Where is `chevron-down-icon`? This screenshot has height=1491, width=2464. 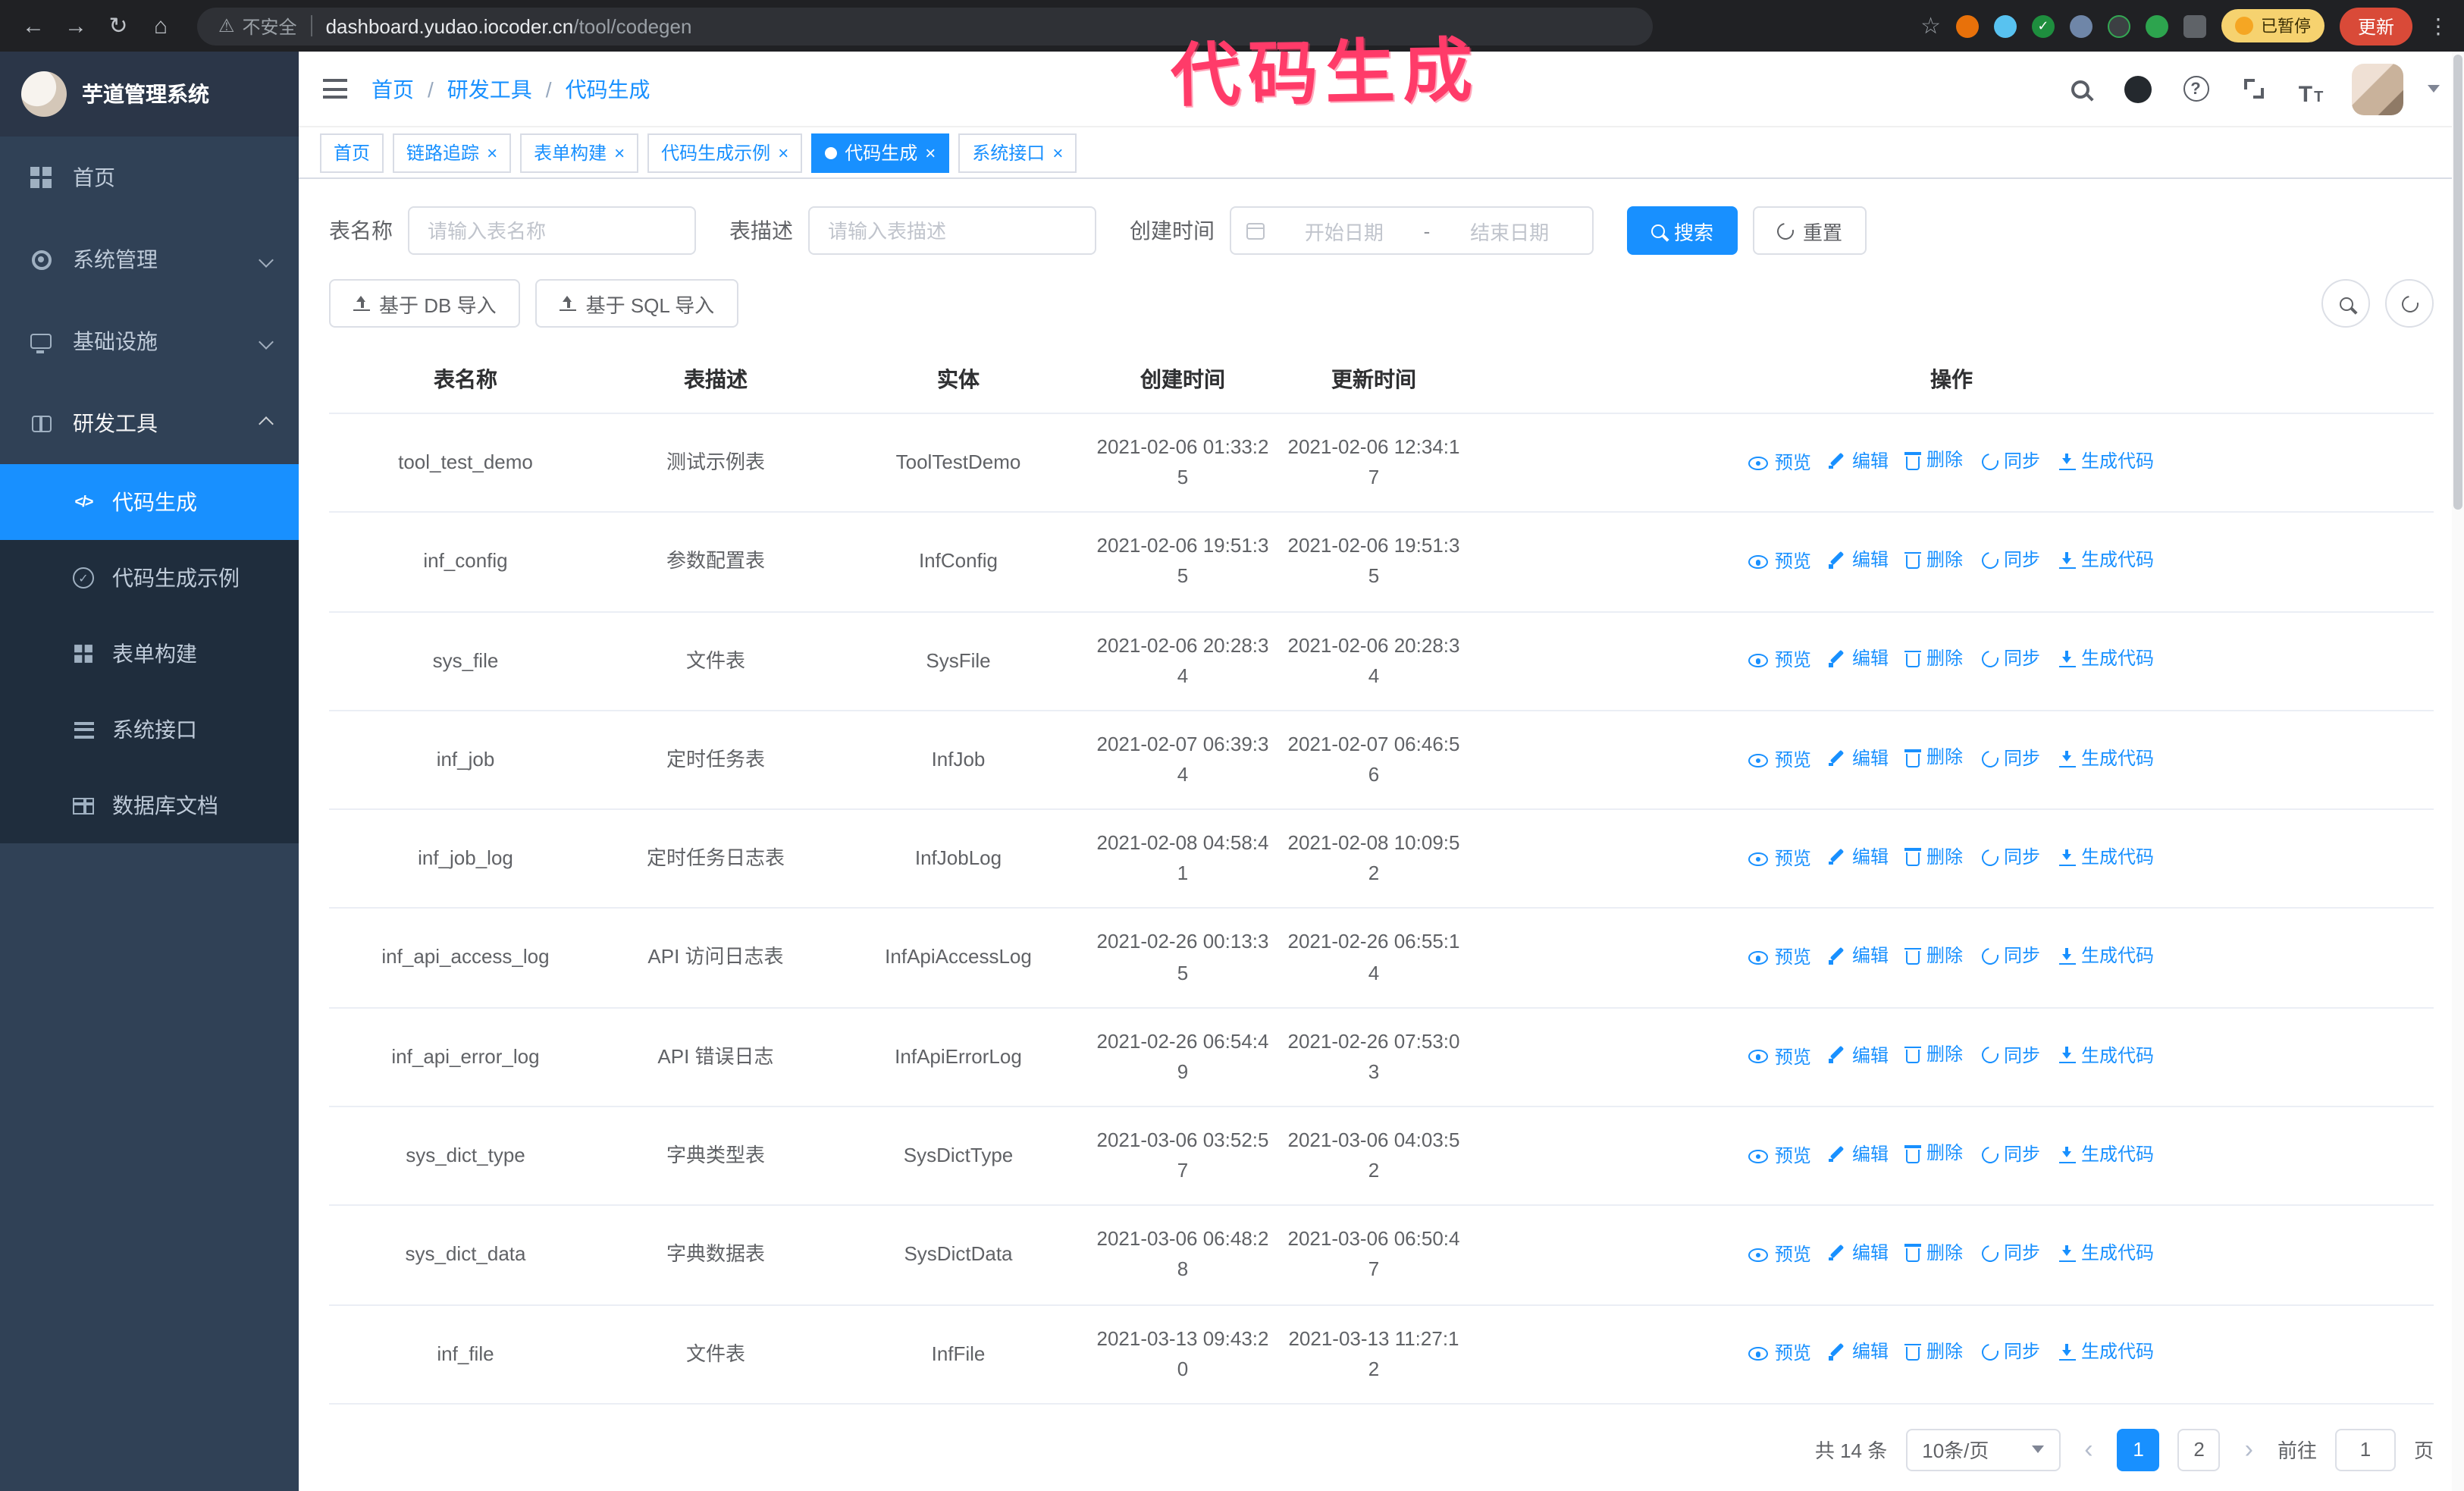 chevron-down-icon is located at coordinates (2434, 89).